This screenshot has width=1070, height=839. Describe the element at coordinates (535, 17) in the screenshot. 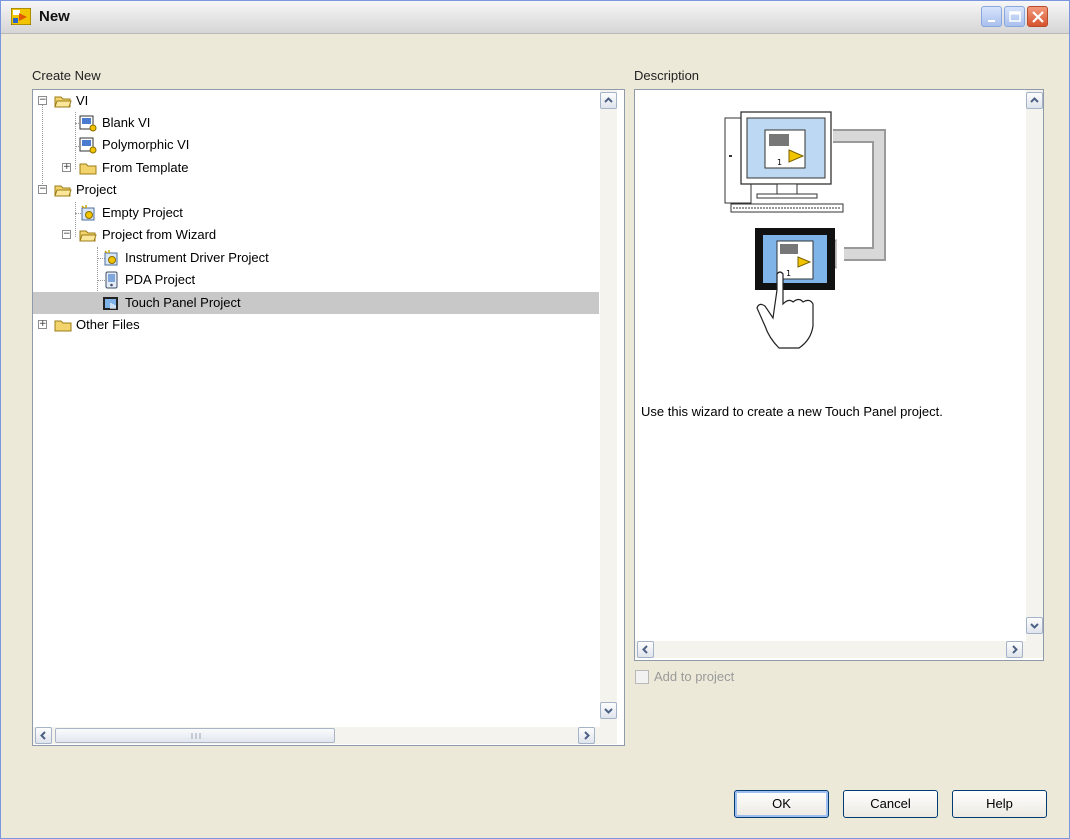

I see `title-bar: New` at that location.